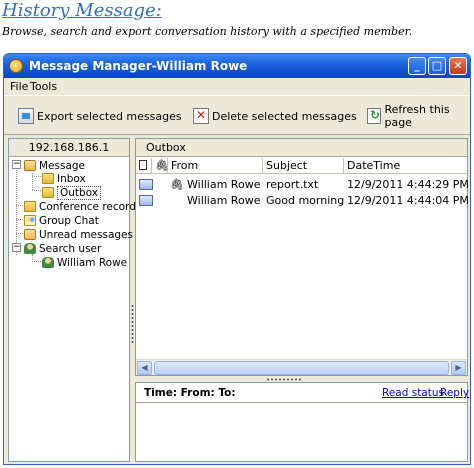 The width and height of the screenshot is (474, 468). What do you see at coordinates (292, 184) in the screenshot?
I see `row-subject: report.txt` at bounding box center [292, 184].